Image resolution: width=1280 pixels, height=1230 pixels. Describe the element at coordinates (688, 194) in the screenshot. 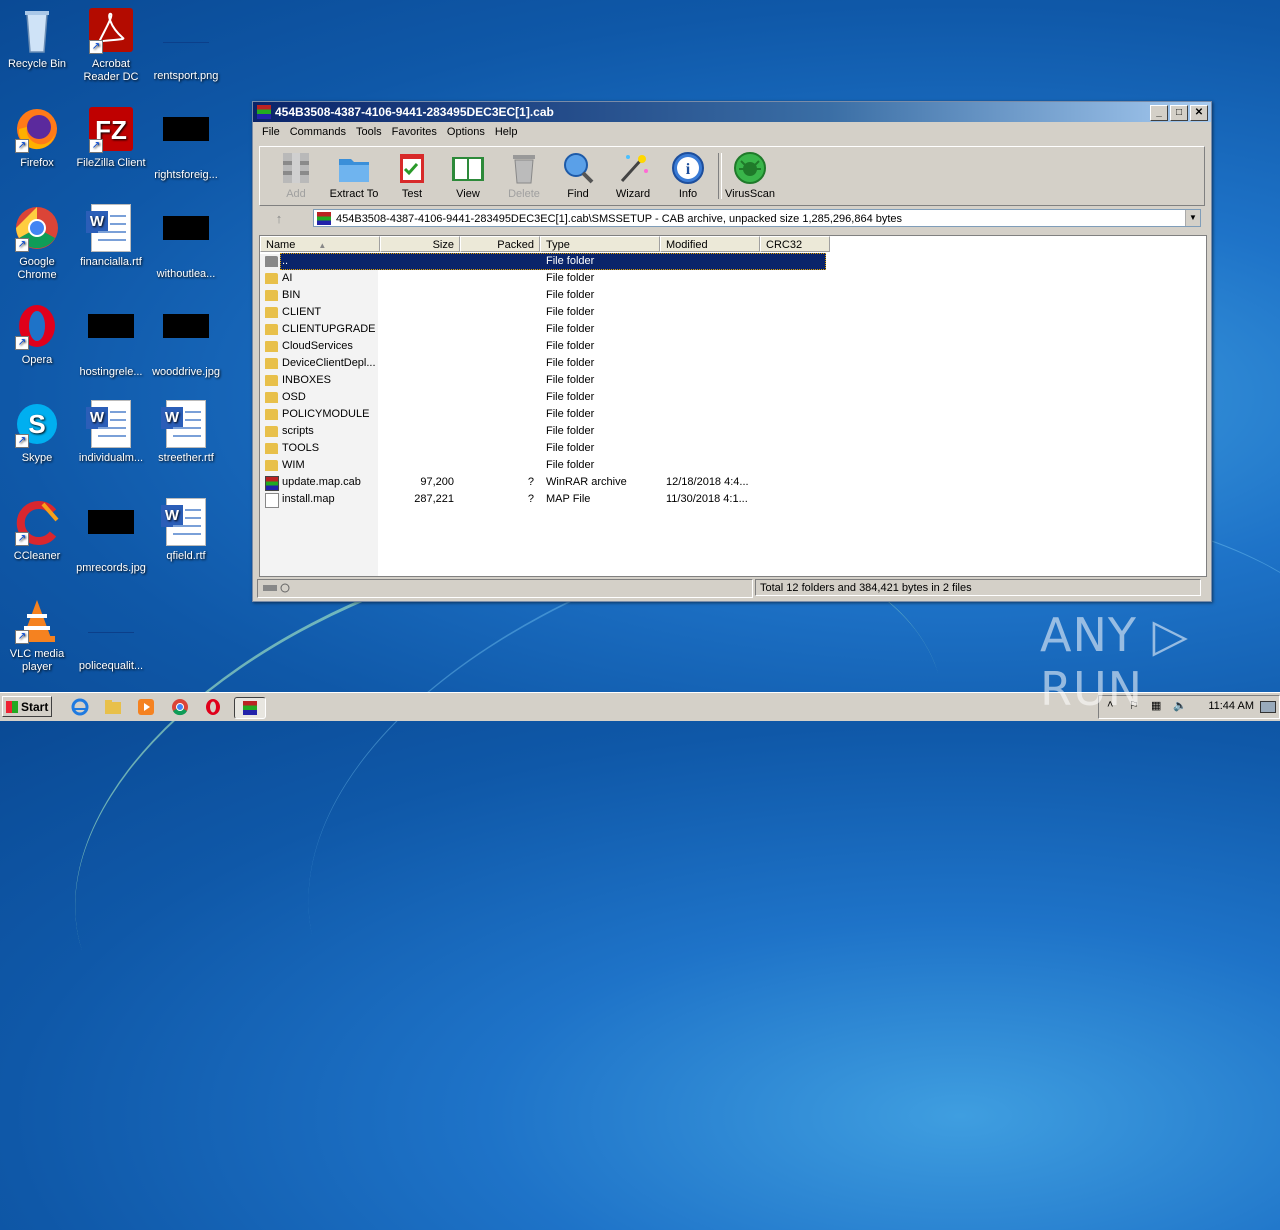

I see `info-label: Info` at that location.